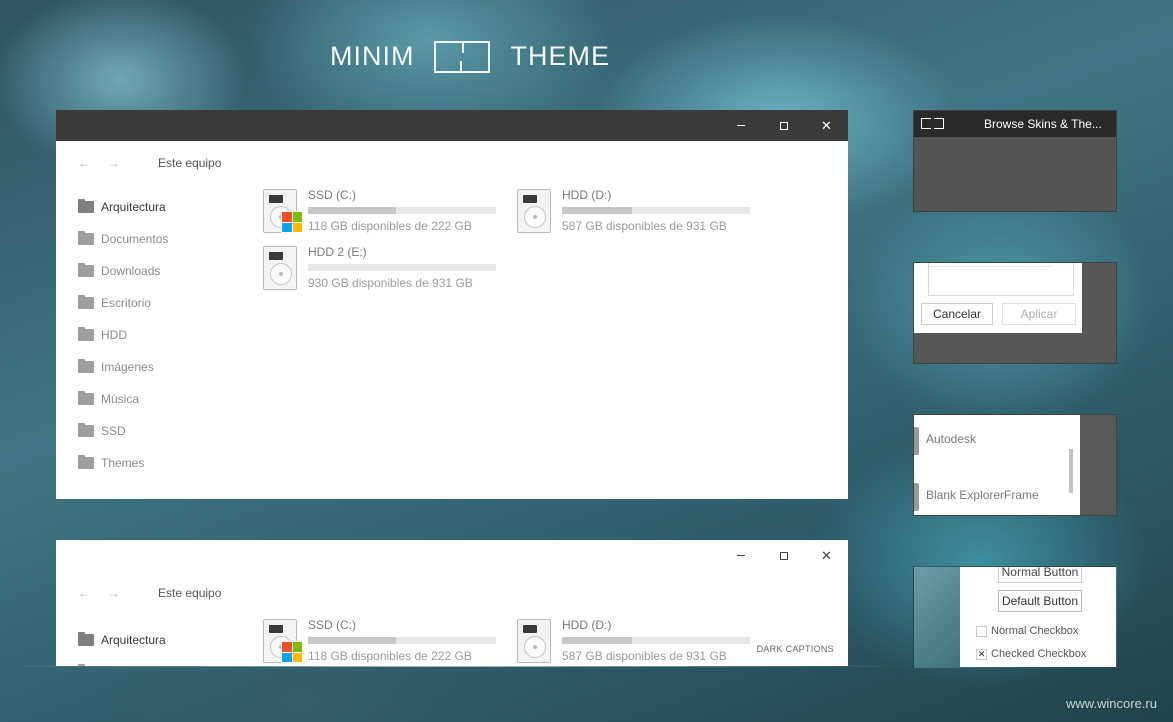  Describe the element at coordinates (372, 55) in the screenshot. I see `header-left-word: MINIM` at that location.